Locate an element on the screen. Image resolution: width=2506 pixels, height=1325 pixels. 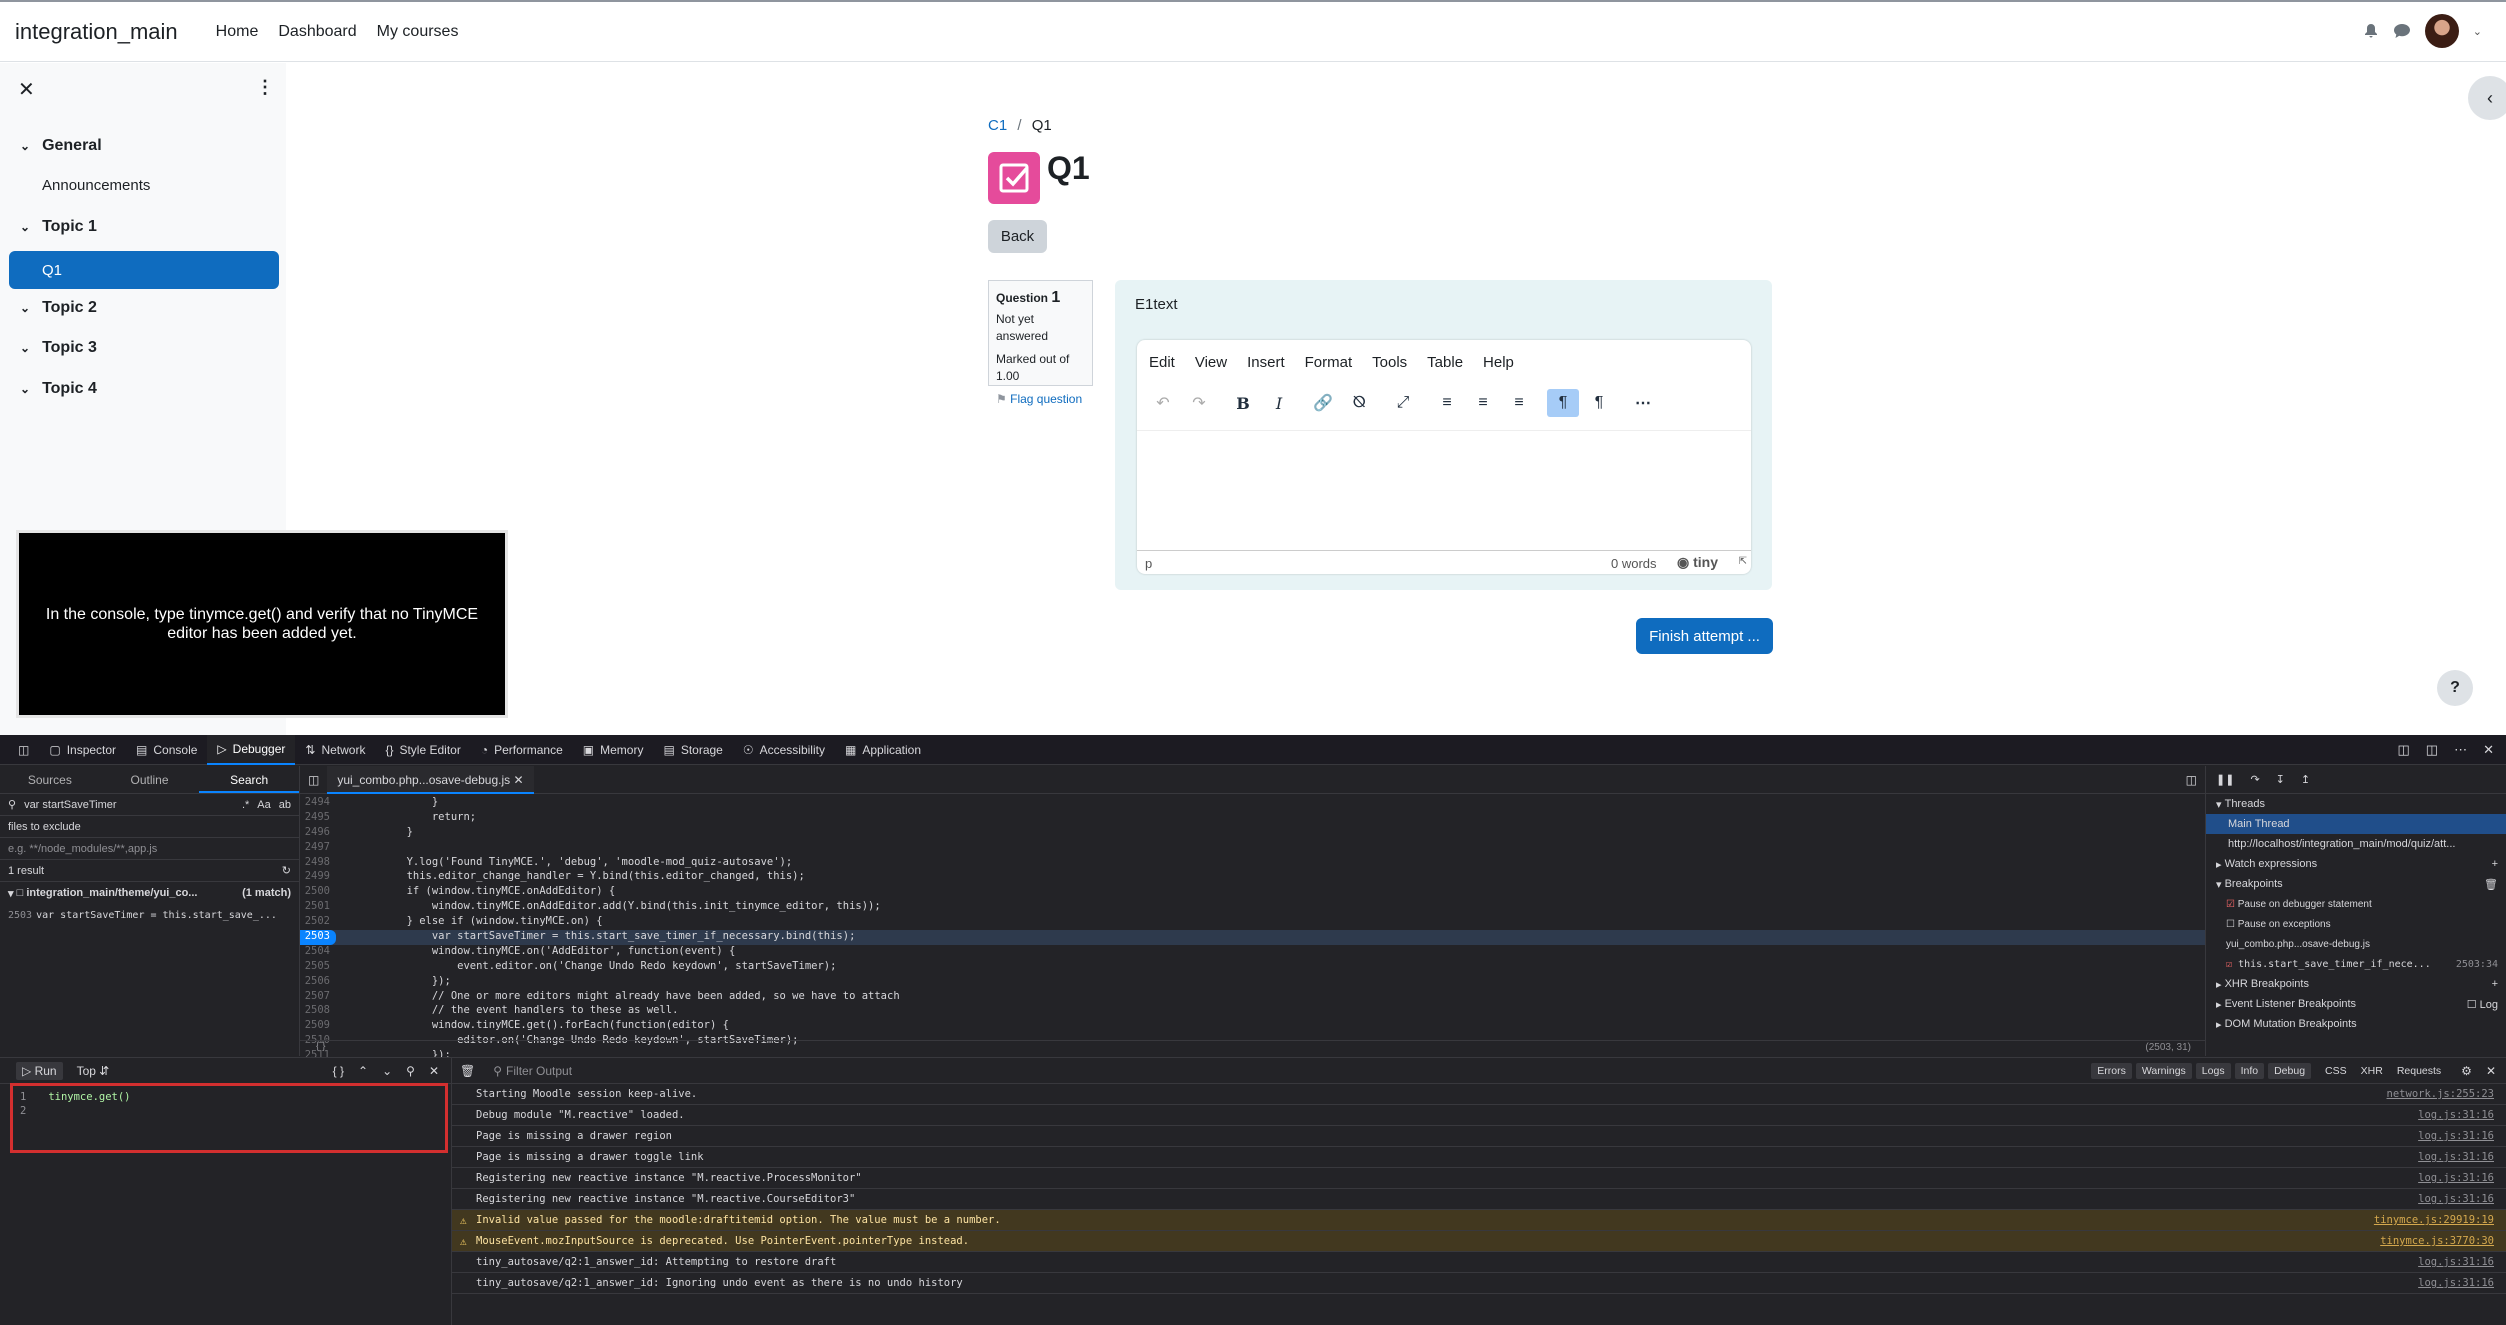
line-number: 2504 is located at coordinates (318, 952).